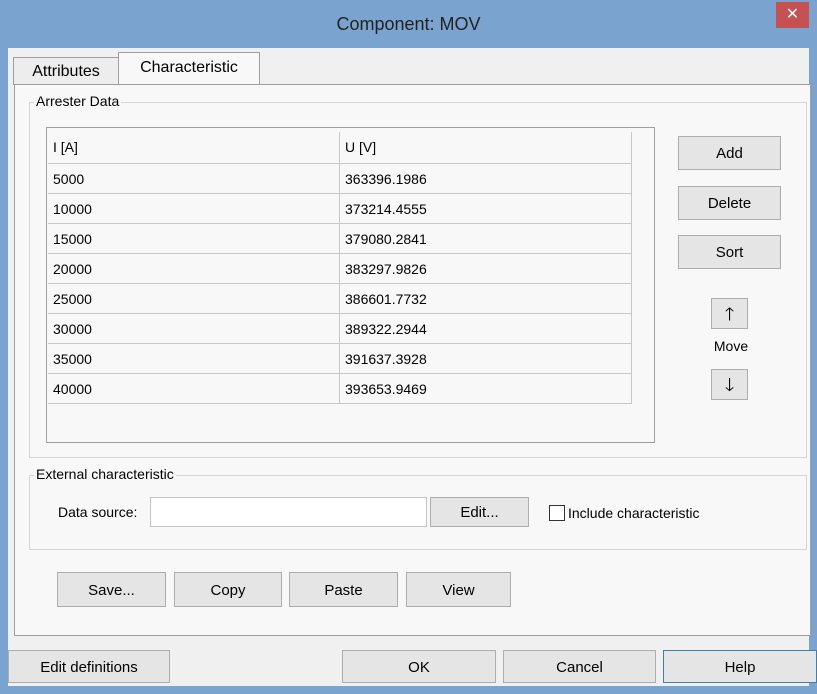  What do you see at coordinates (419, 666) in the screenshot?
I see `ok-button: OK` at bounding box center [419, 666].